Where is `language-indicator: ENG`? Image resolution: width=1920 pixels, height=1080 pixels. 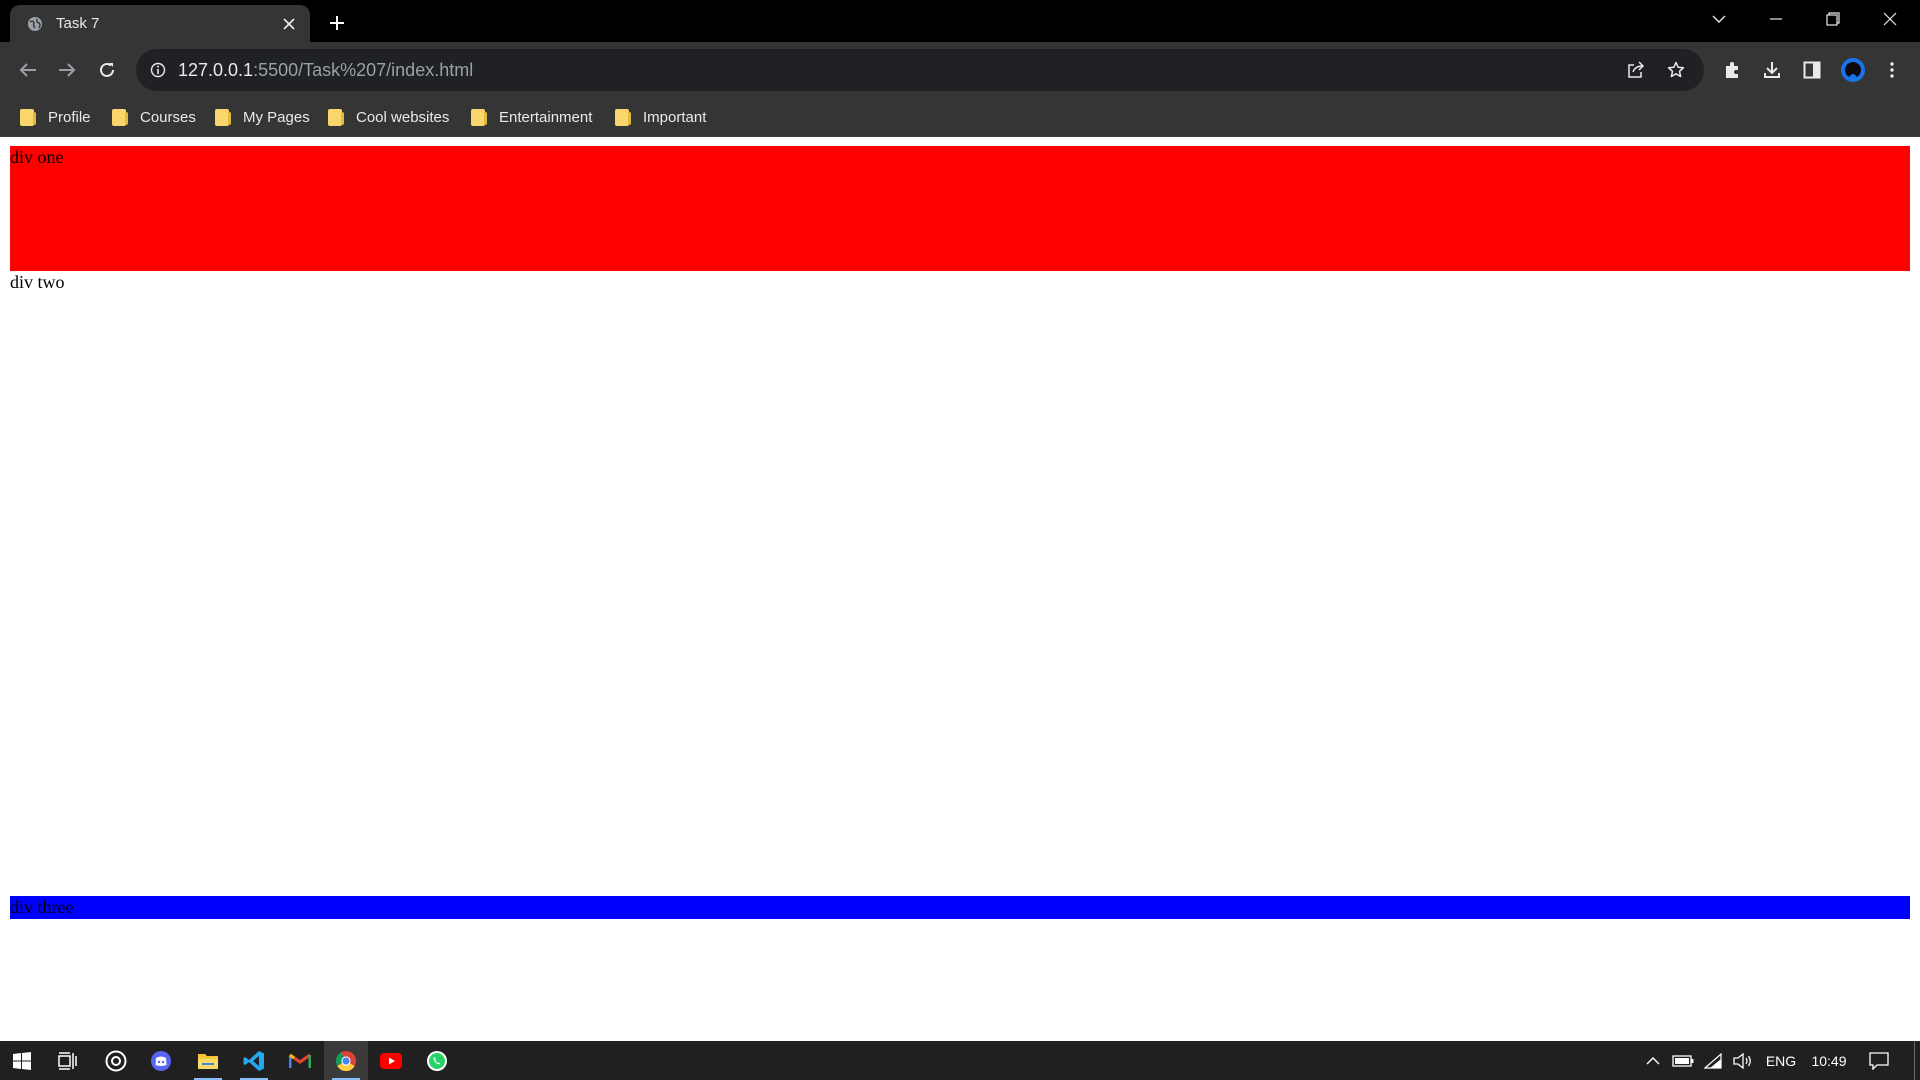
language-indicator: ENG is located at coordinates (1781, 1060).